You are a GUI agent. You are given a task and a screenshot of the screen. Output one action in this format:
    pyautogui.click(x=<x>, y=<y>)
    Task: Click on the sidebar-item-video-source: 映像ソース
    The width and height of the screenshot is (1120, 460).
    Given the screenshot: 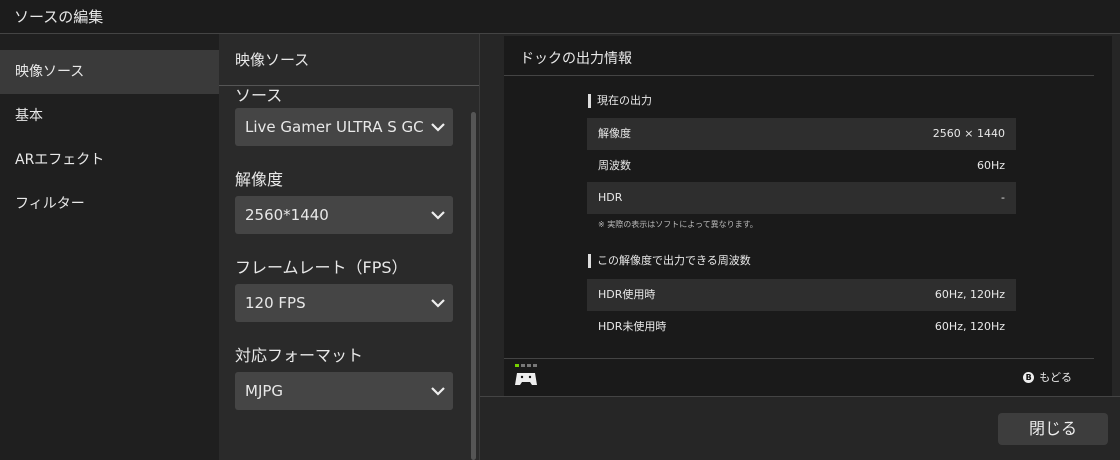 What is the action you would take?
    pyautogui.click(x=109, y=72)
    